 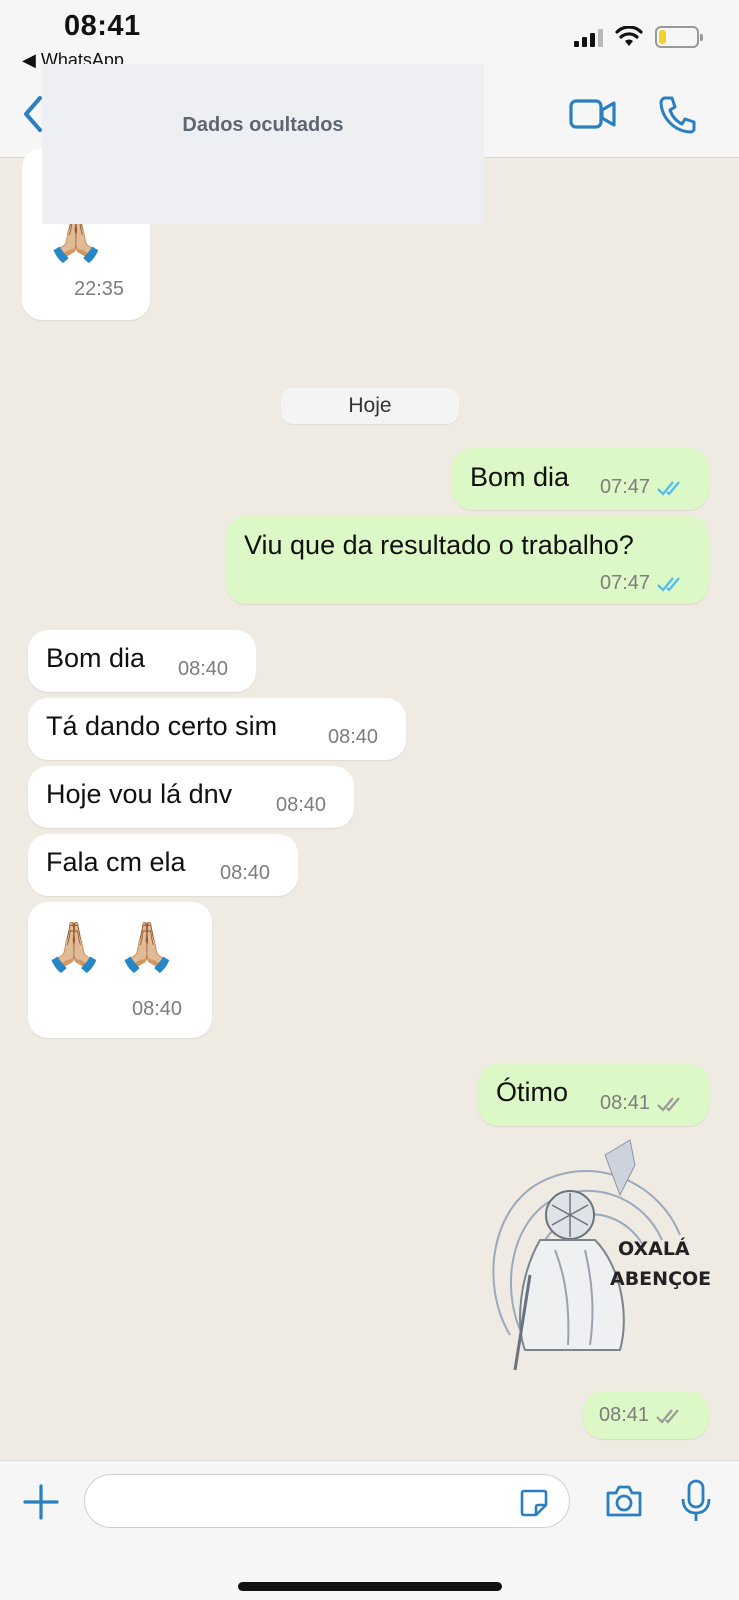 What do you see at coordinates (696, 1501) in the screenshot?
I see `microphone-icon` at bounding box center [696, 1501].